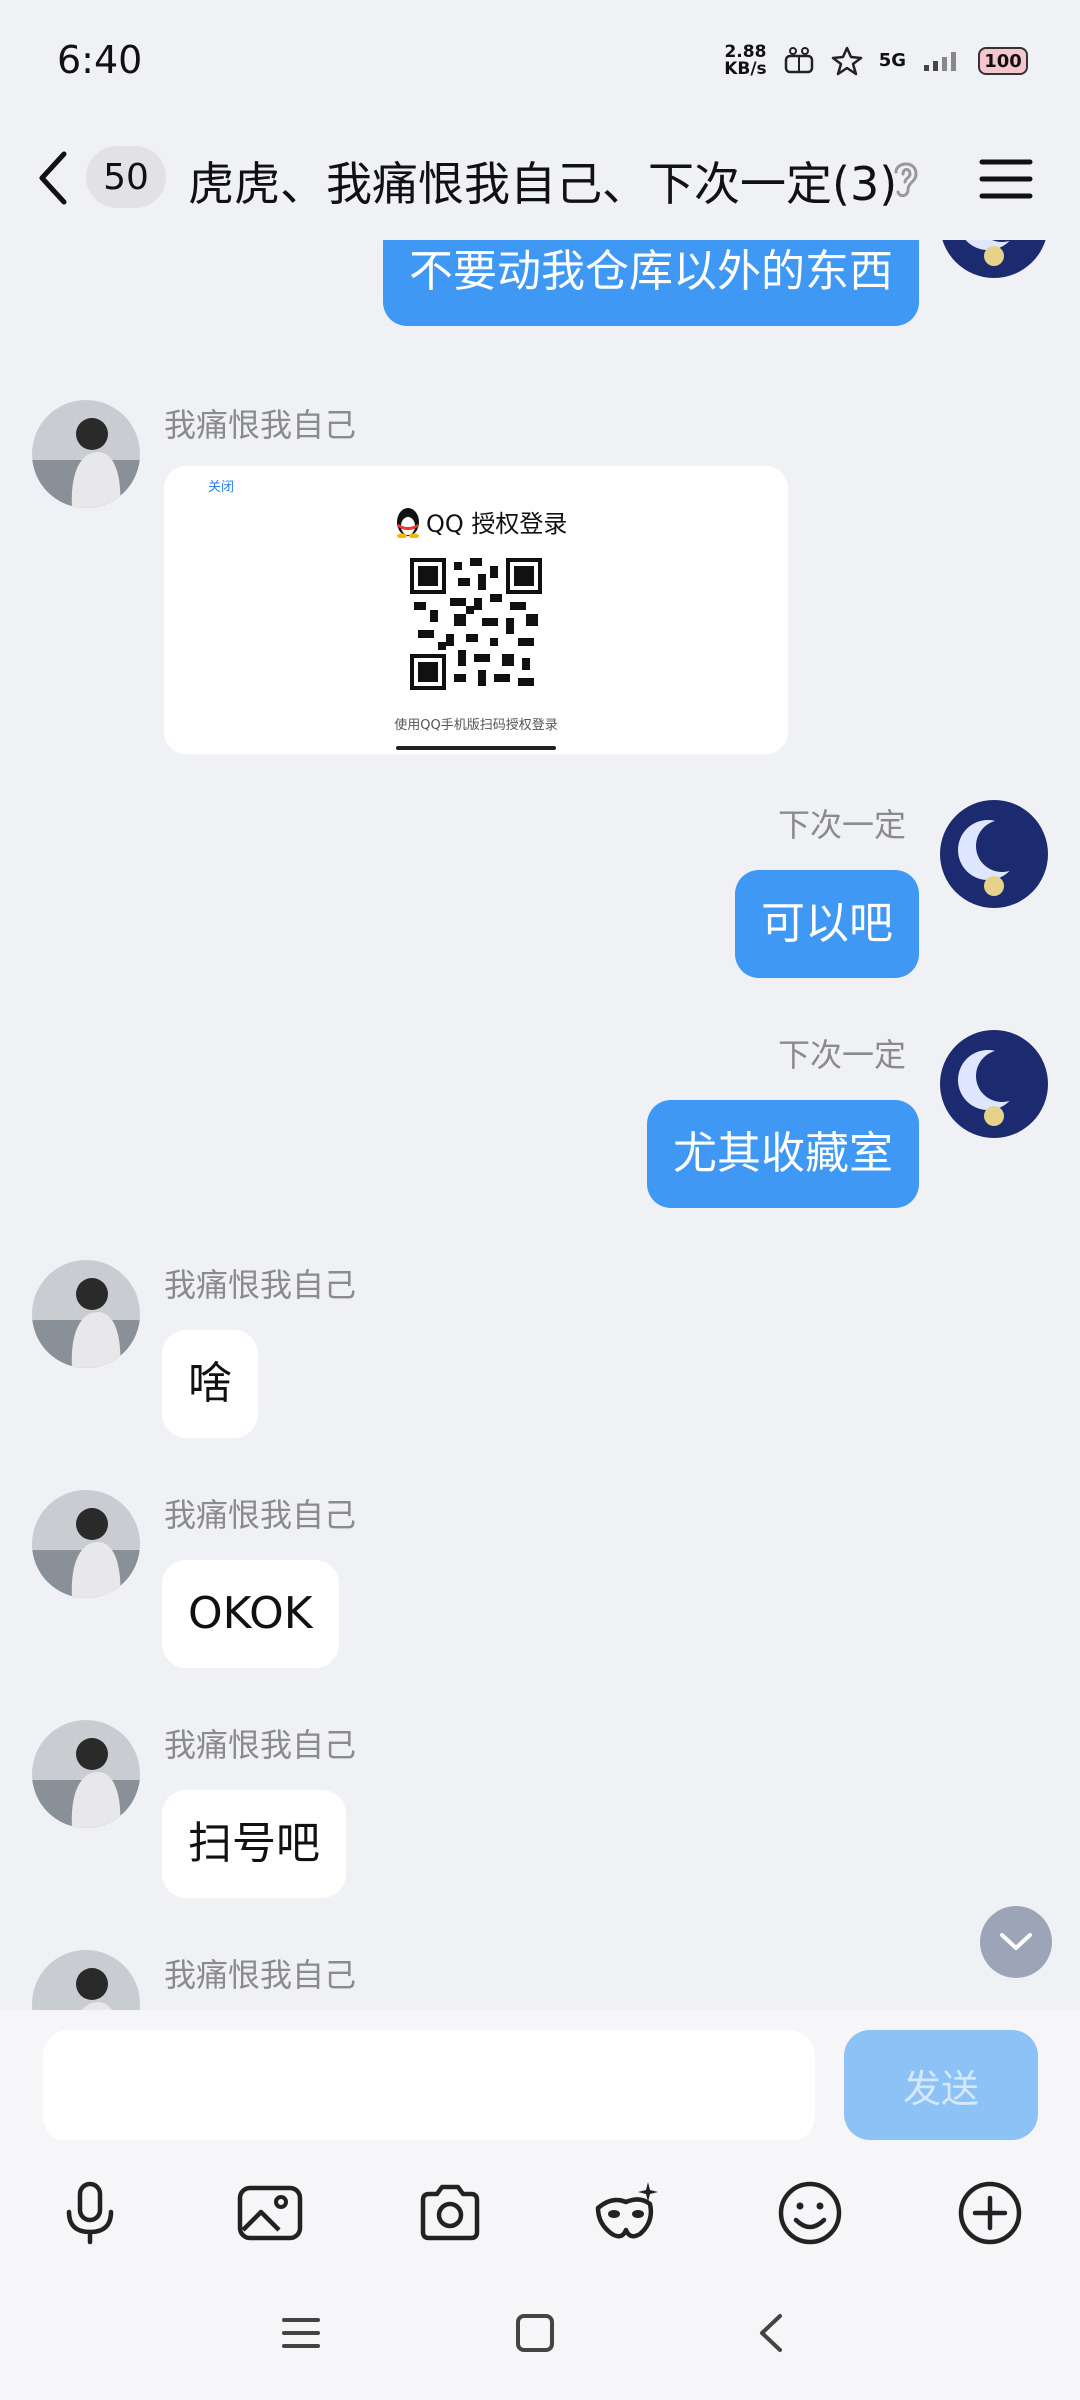 This screenshot has width=1080, height=2400. Describe the element at coordinates (90, 2213) in the screenshot. I see `microphone-icon` at that location.